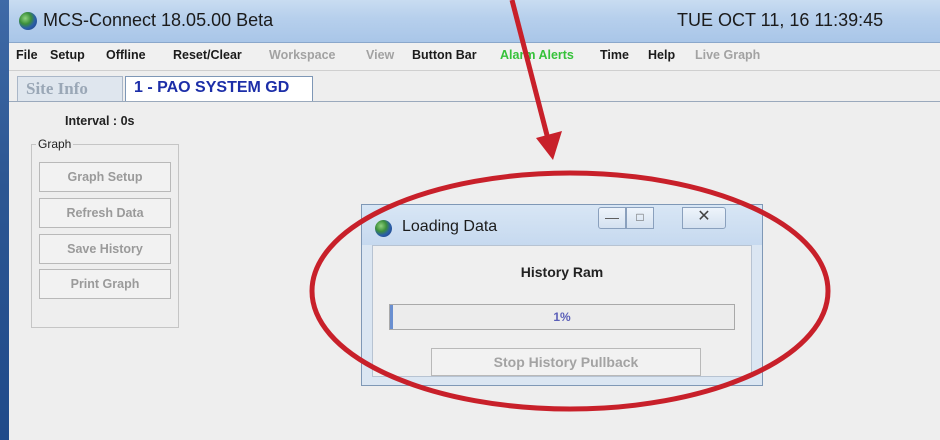  What do you see at coordinates (219, 88) in the screenshot?
I see `tab-pao-system: 1 - PAO SYSTEM GD` at bounding box center [219, 88].